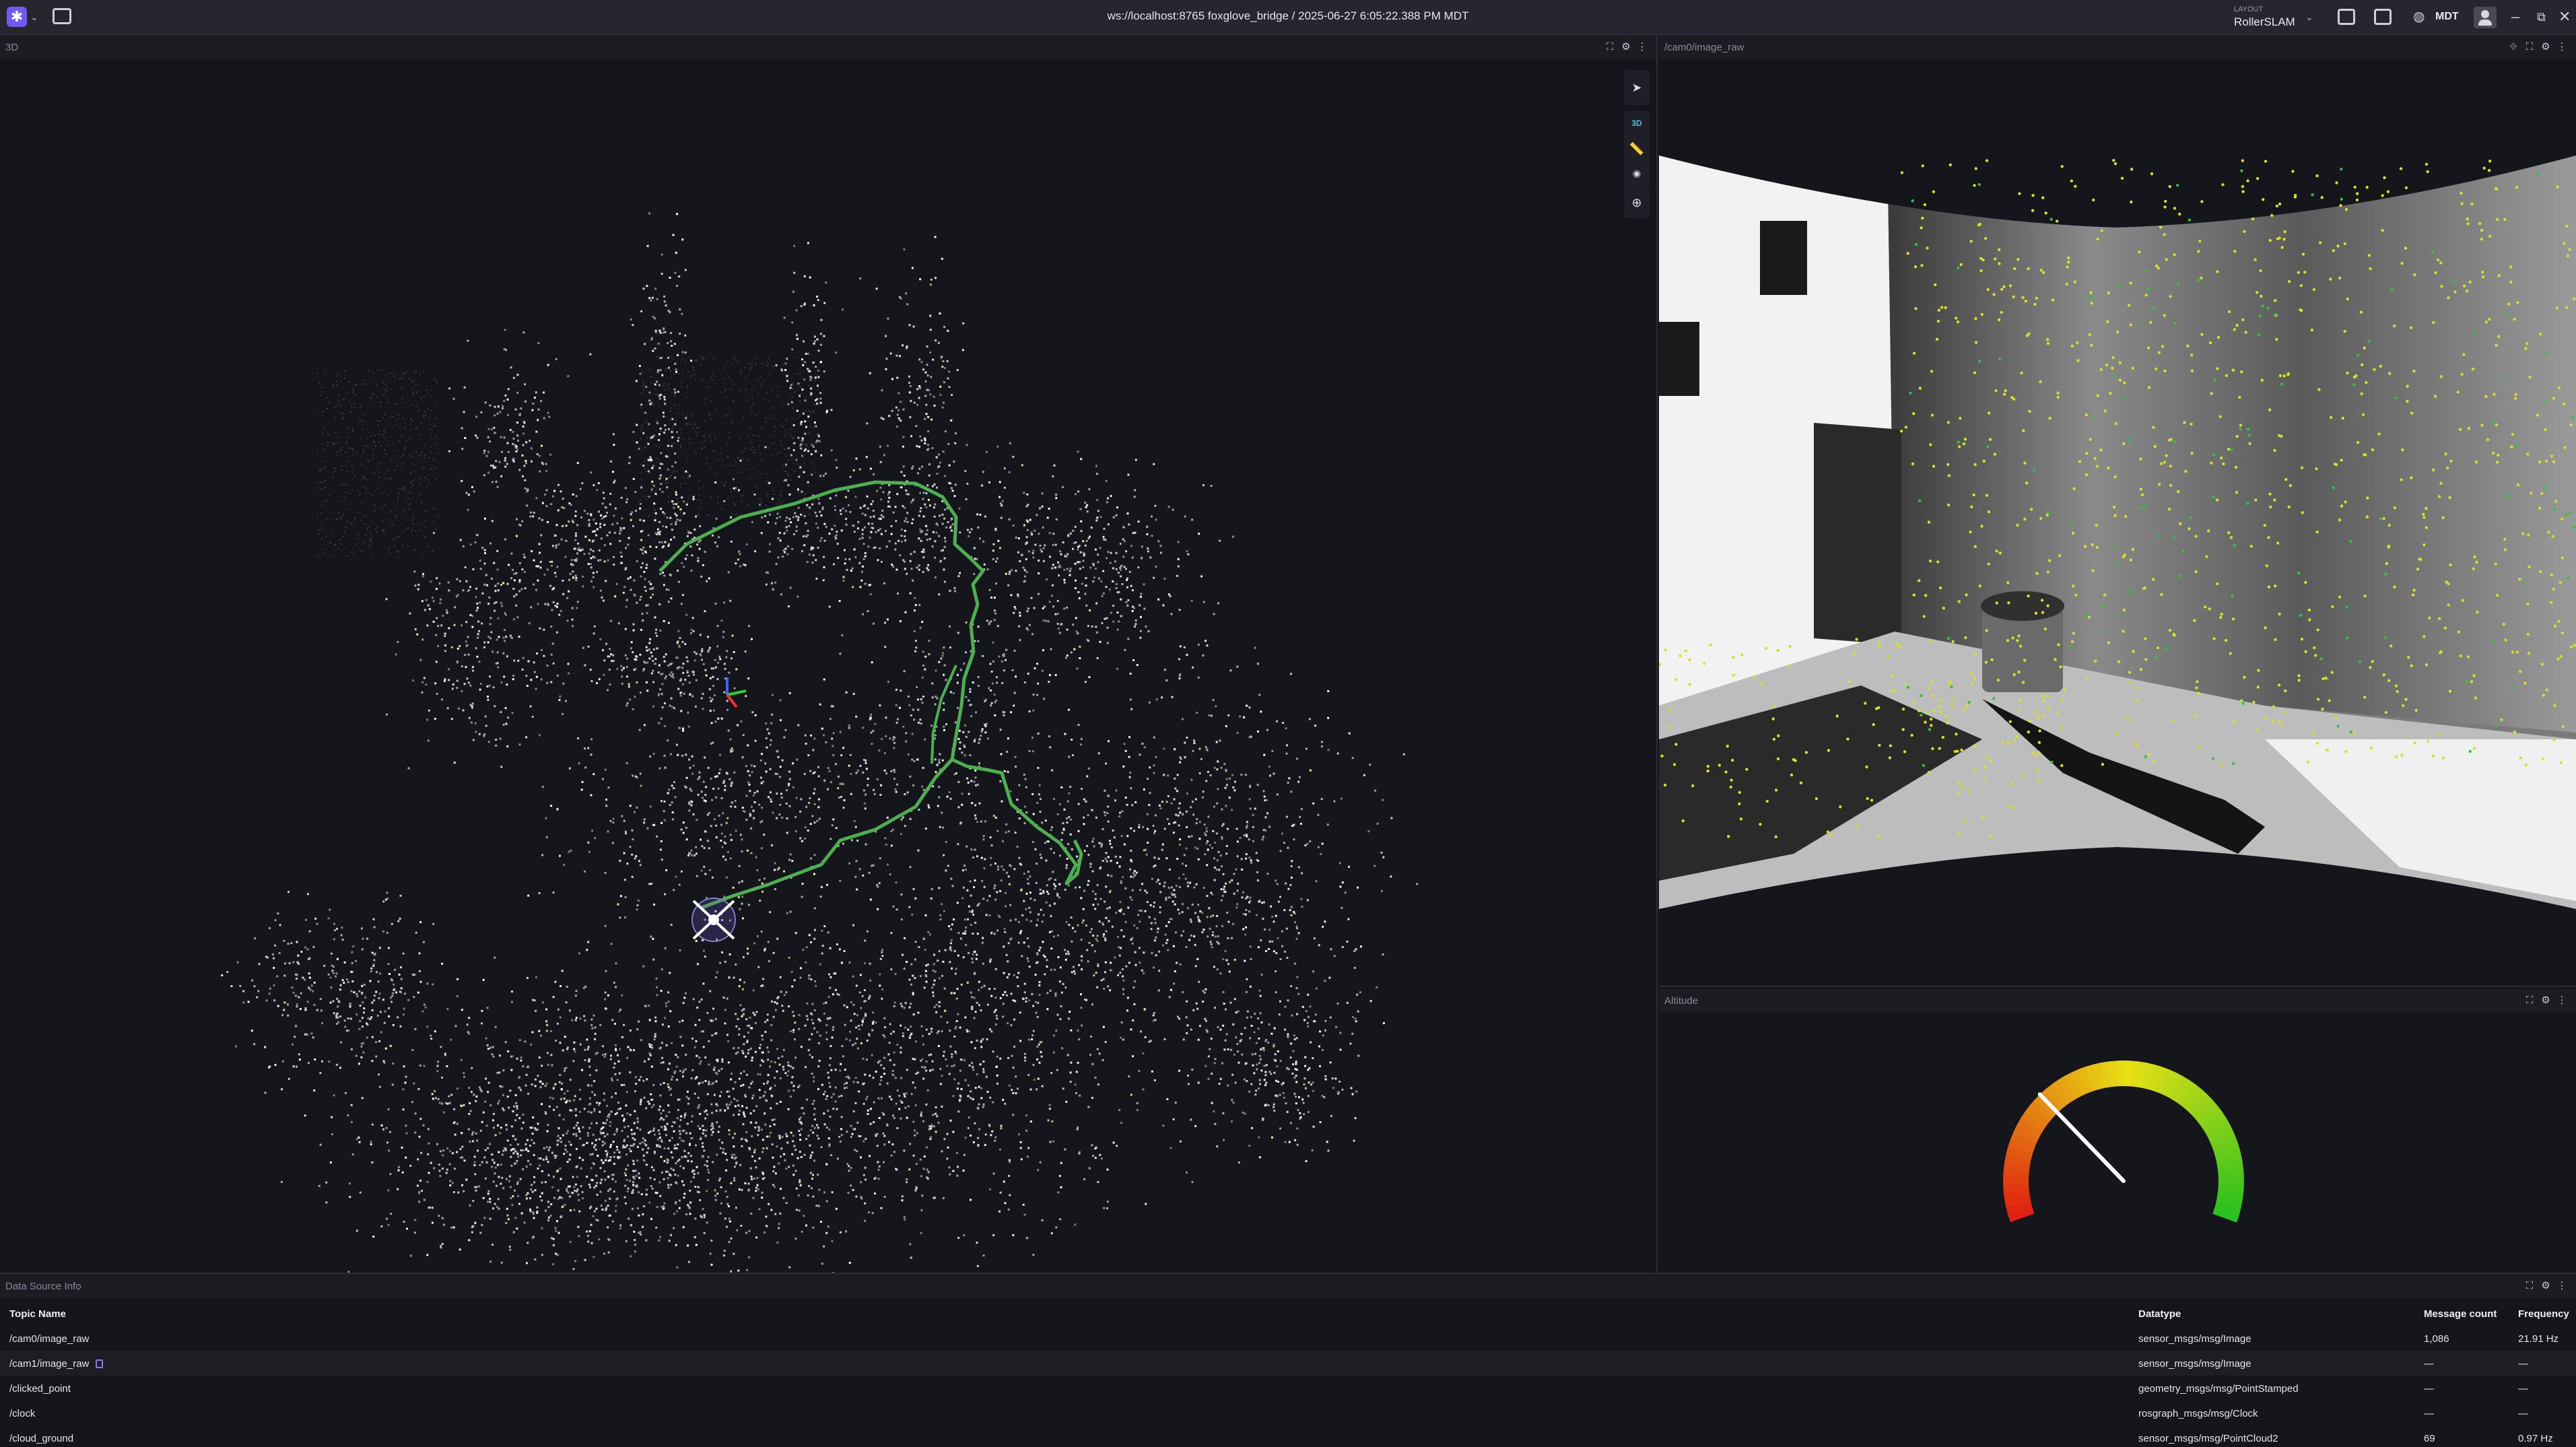 Image resolution: width=2576 pixels, height=1447 pixels. I want to click on topic-datatype: sensor_msgs/msg/PointCloud2, so click(2208, 1438).